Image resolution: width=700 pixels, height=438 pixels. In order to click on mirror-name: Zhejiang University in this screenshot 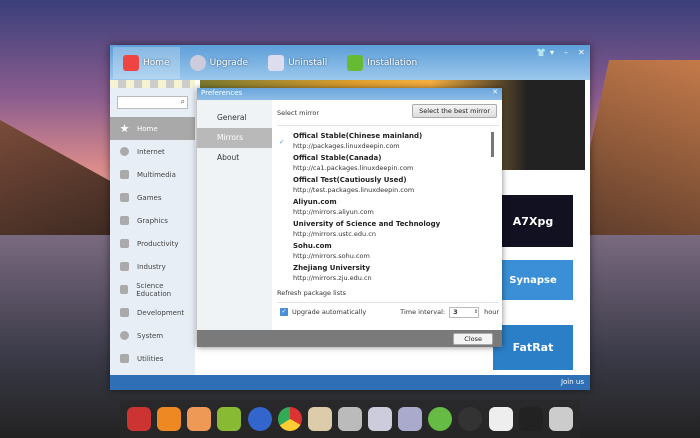, I will do `click(332, 268)`.